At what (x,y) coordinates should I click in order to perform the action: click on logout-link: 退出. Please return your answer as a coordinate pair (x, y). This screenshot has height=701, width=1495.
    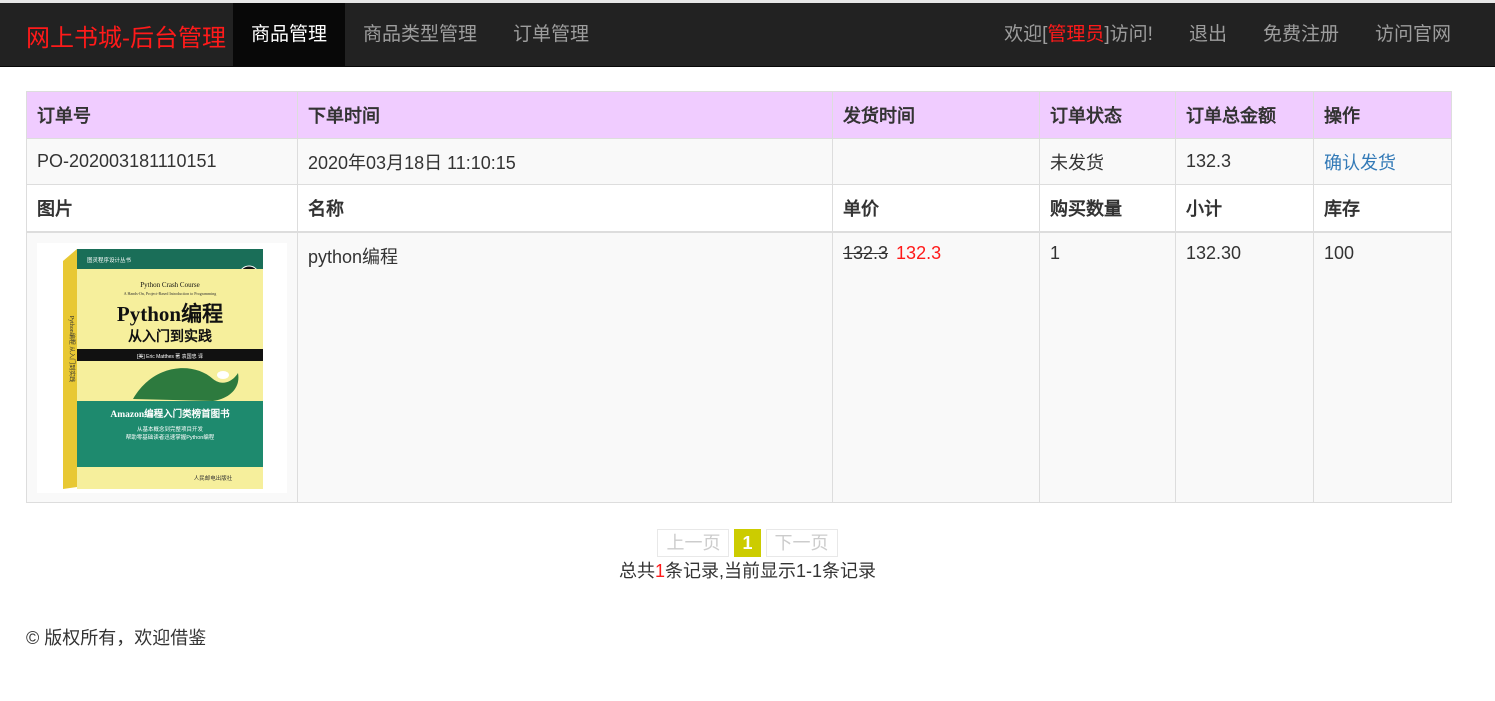
    Looking at the image, I should click on (1208, 34).